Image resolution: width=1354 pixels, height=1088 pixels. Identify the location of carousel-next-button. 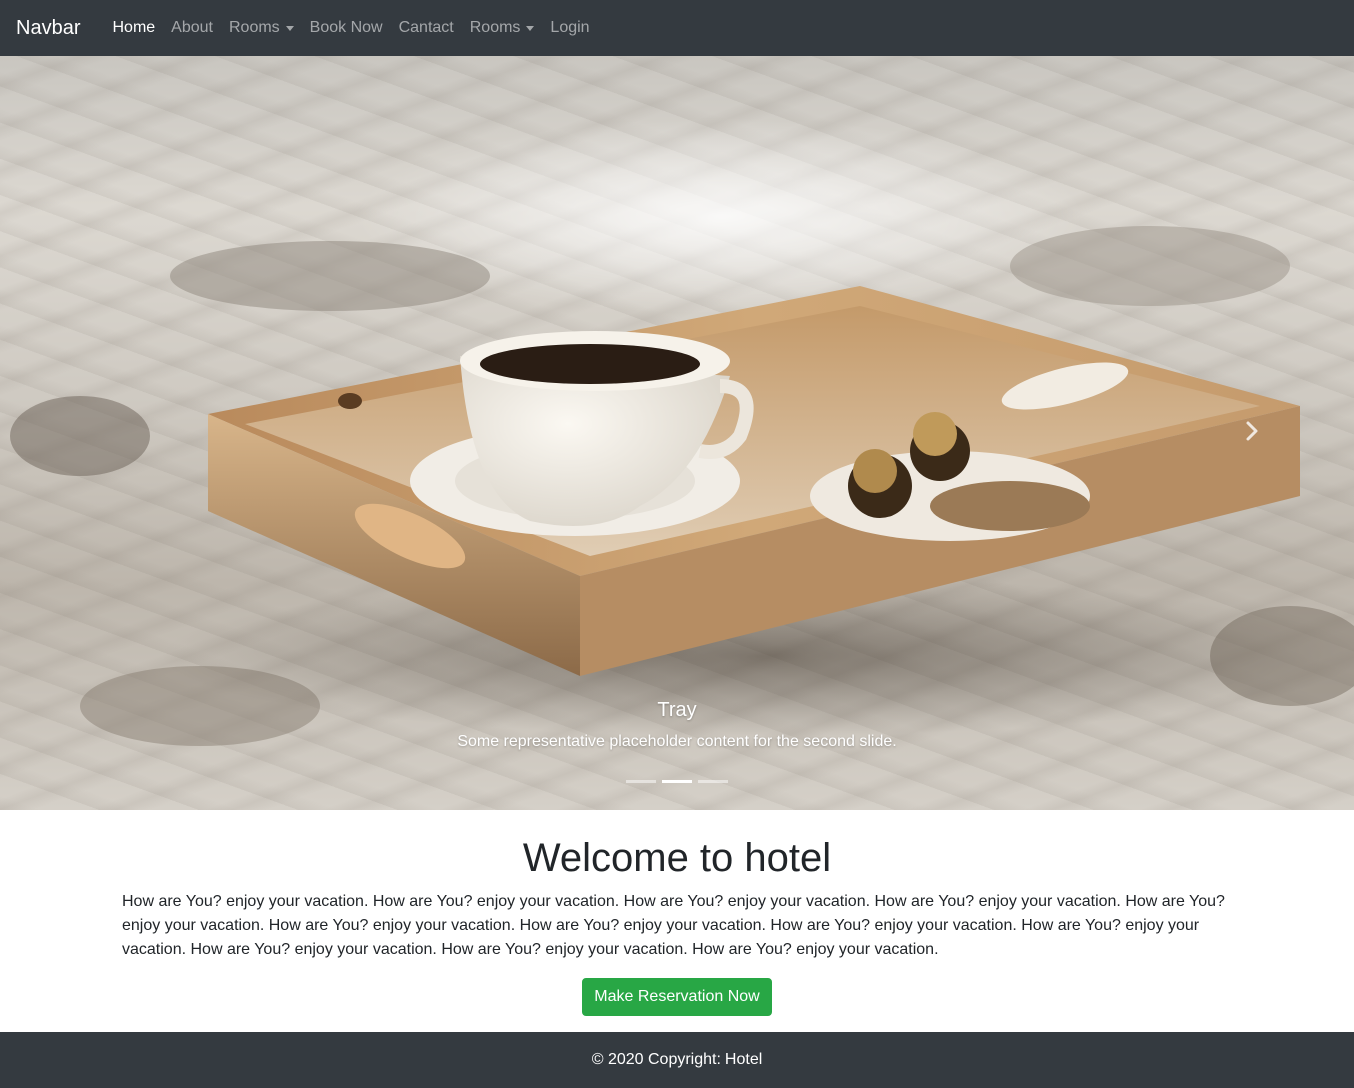
(1252, 431).